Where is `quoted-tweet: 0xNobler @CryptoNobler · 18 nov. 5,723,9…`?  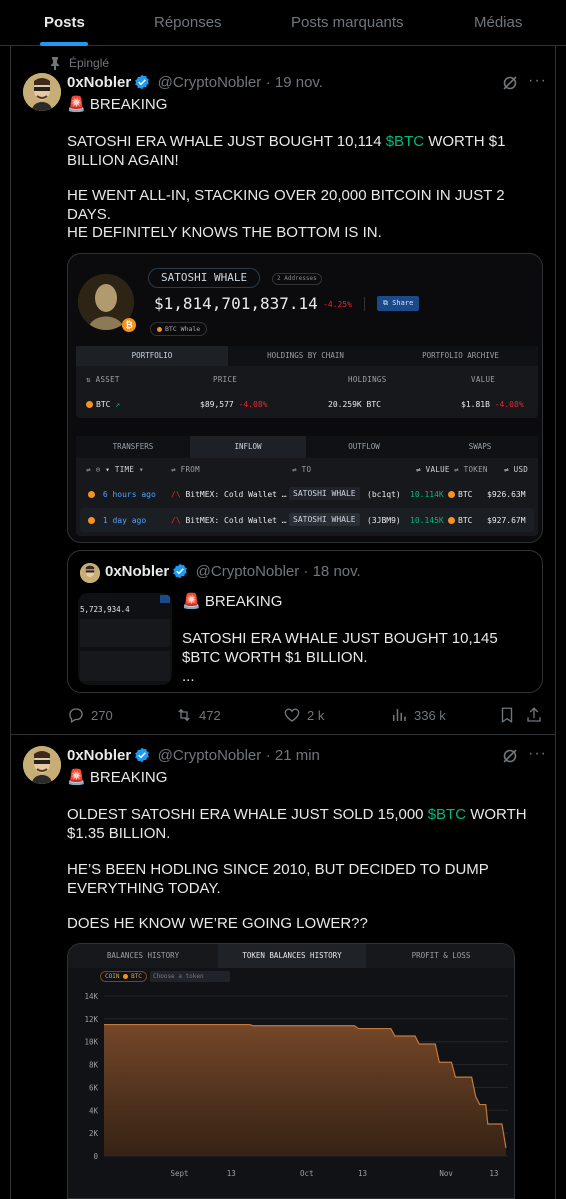 quoted-tweet: 0xNobler @CryptoNobler · 18 nov. 5,723,9… is located at coordinates (305, 621).